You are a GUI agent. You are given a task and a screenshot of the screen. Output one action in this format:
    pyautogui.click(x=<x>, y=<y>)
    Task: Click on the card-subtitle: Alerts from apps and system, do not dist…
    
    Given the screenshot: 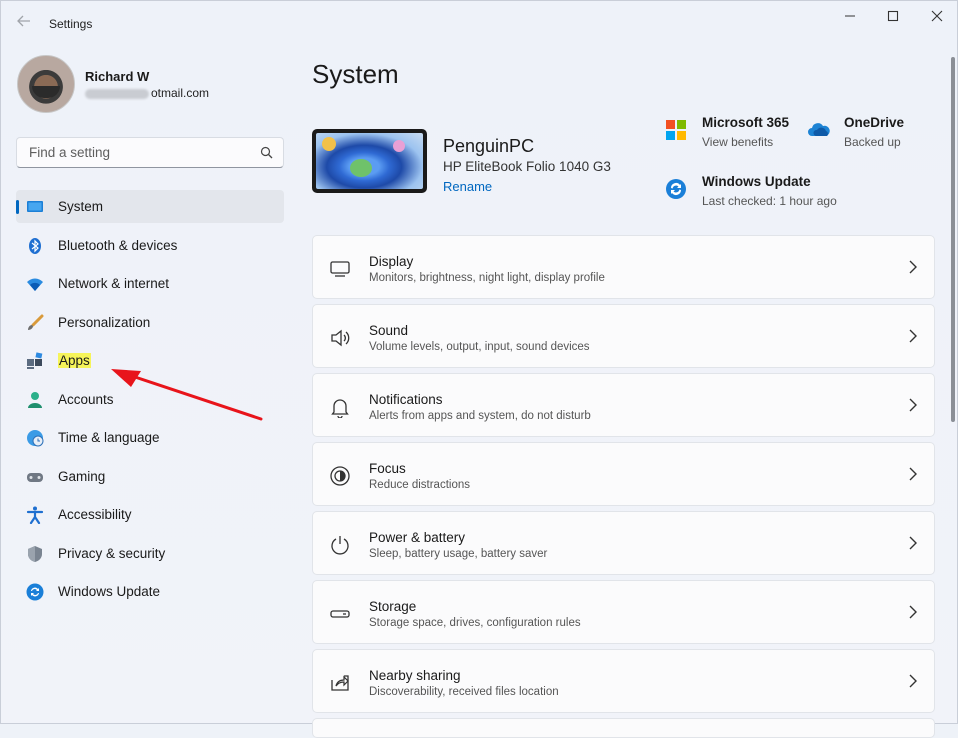 What is the action you would take?
    pyautogui.click(x=480, y=416)
    